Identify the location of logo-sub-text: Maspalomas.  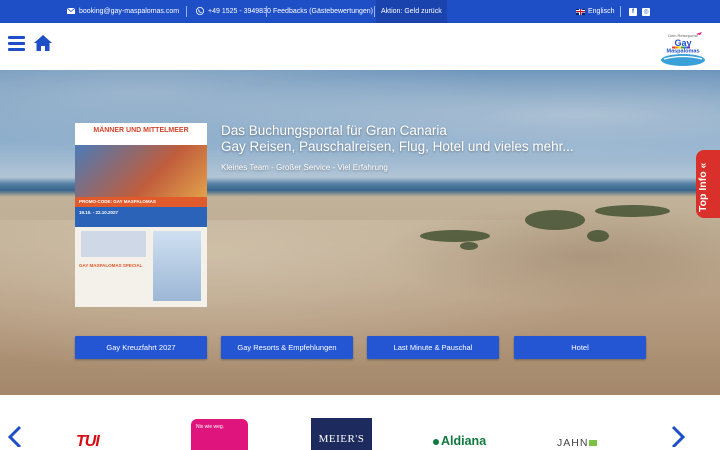
(682, 52).